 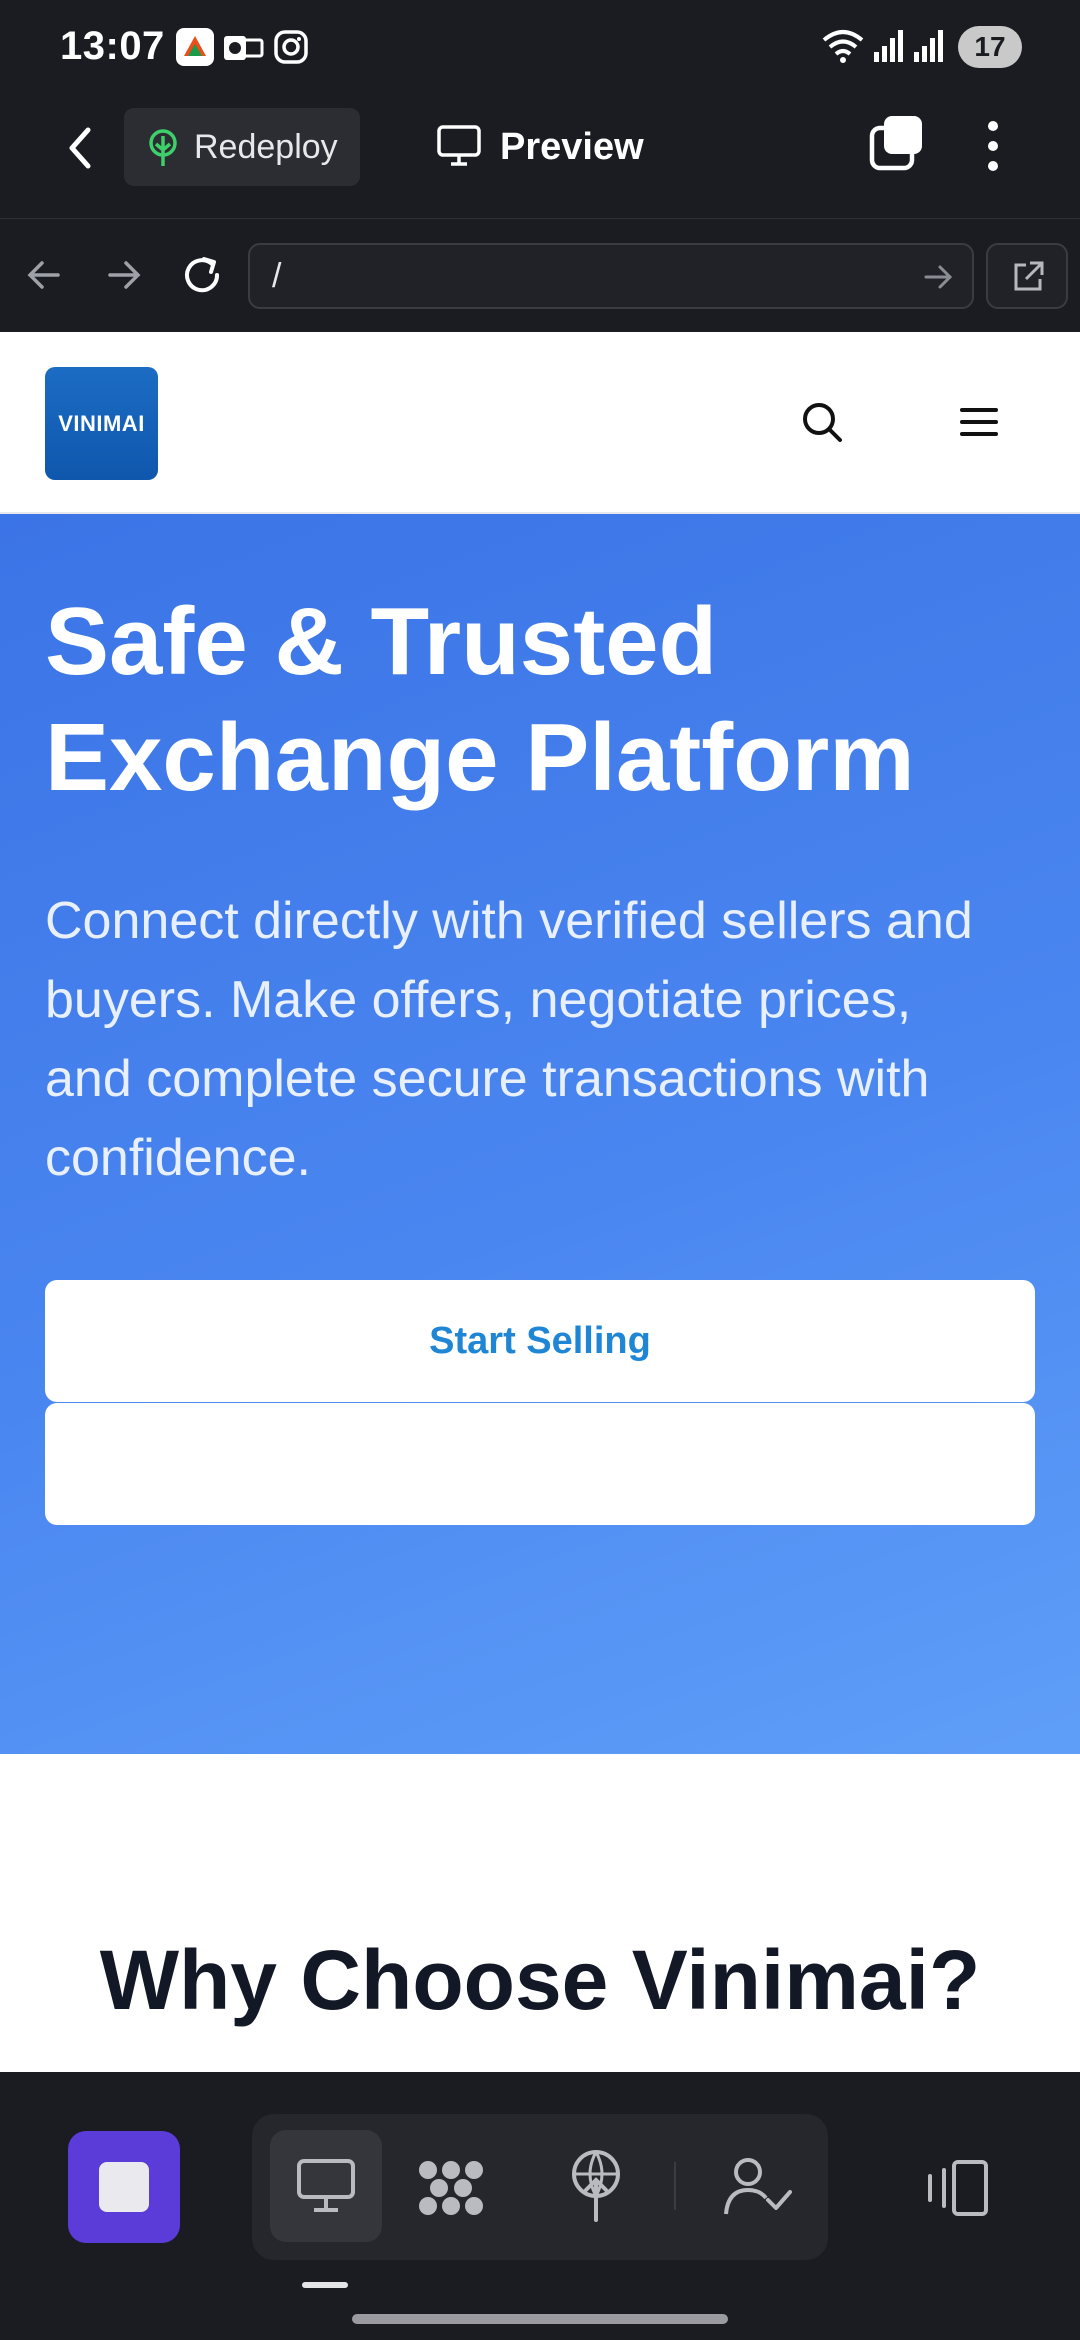 I want to click on app-bar: Redeploy Preview, so click(x=540, y=159).